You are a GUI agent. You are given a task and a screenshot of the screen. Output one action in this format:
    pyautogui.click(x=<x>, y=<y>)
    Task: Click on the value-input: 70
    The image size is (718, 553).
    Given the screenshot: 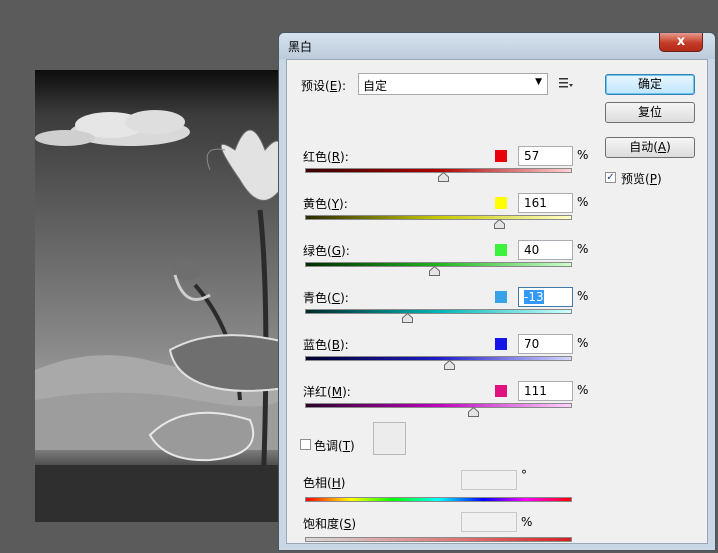 What is the action you would take?
    pyautogui.click(x=545, y=344)
    